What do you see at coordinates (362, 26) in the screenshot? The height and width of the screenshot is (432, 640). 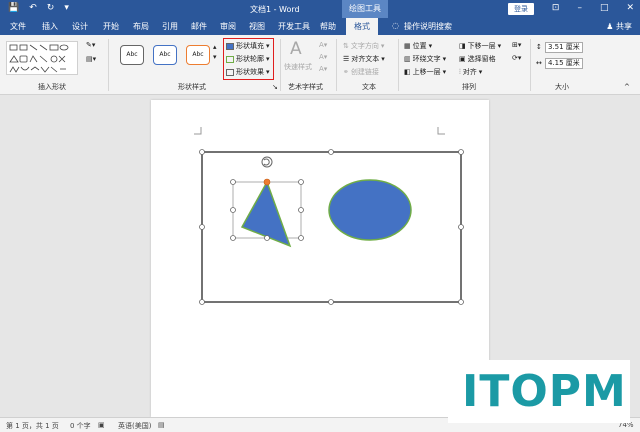 I see `tab-format: 格式` at bounding box center [362, 26].